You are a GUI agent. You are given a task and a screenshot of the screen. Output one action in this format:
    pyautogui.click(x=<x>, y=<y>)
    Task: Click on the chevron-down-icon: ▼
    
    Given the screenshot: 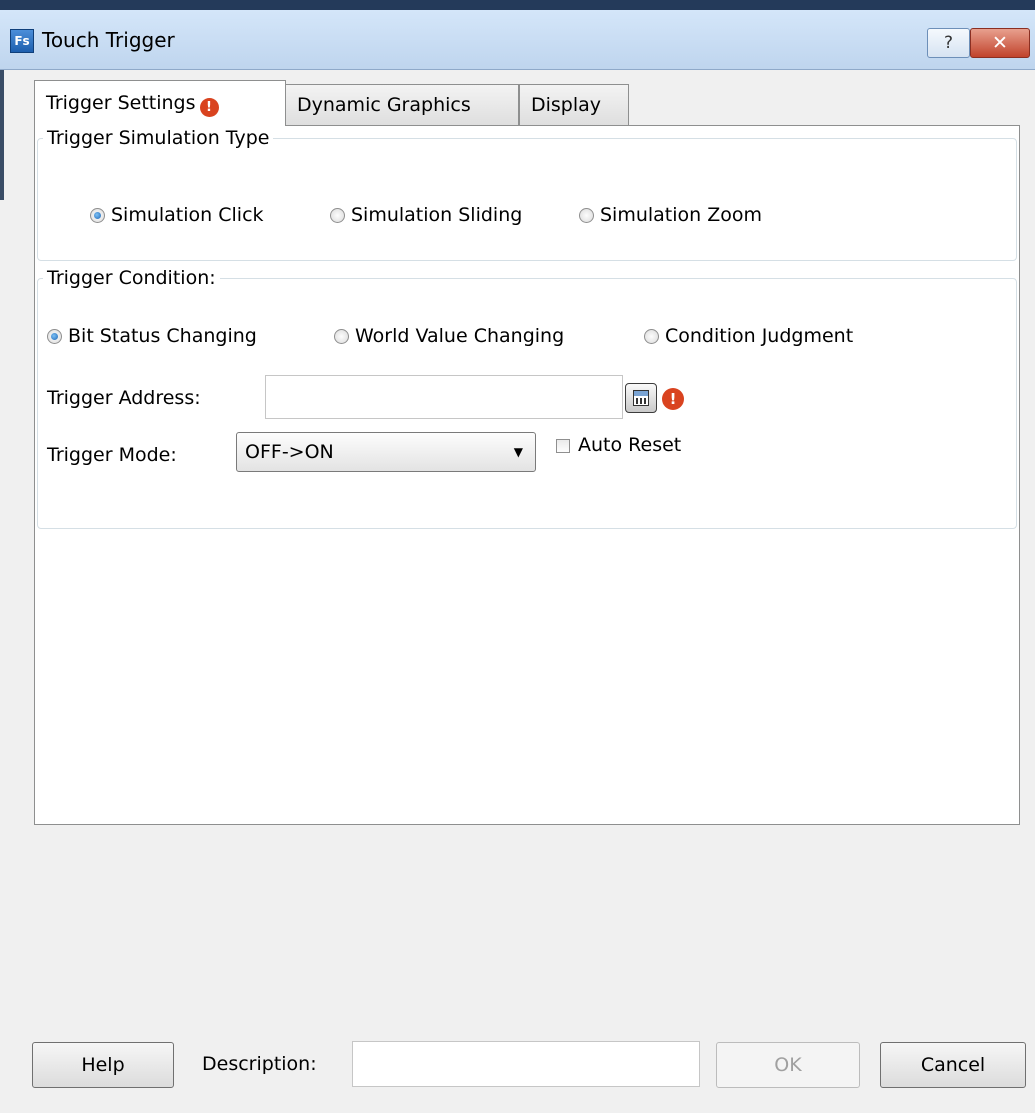 What is the action you would take?
    pyautogui.click(x=518, y=452)
    